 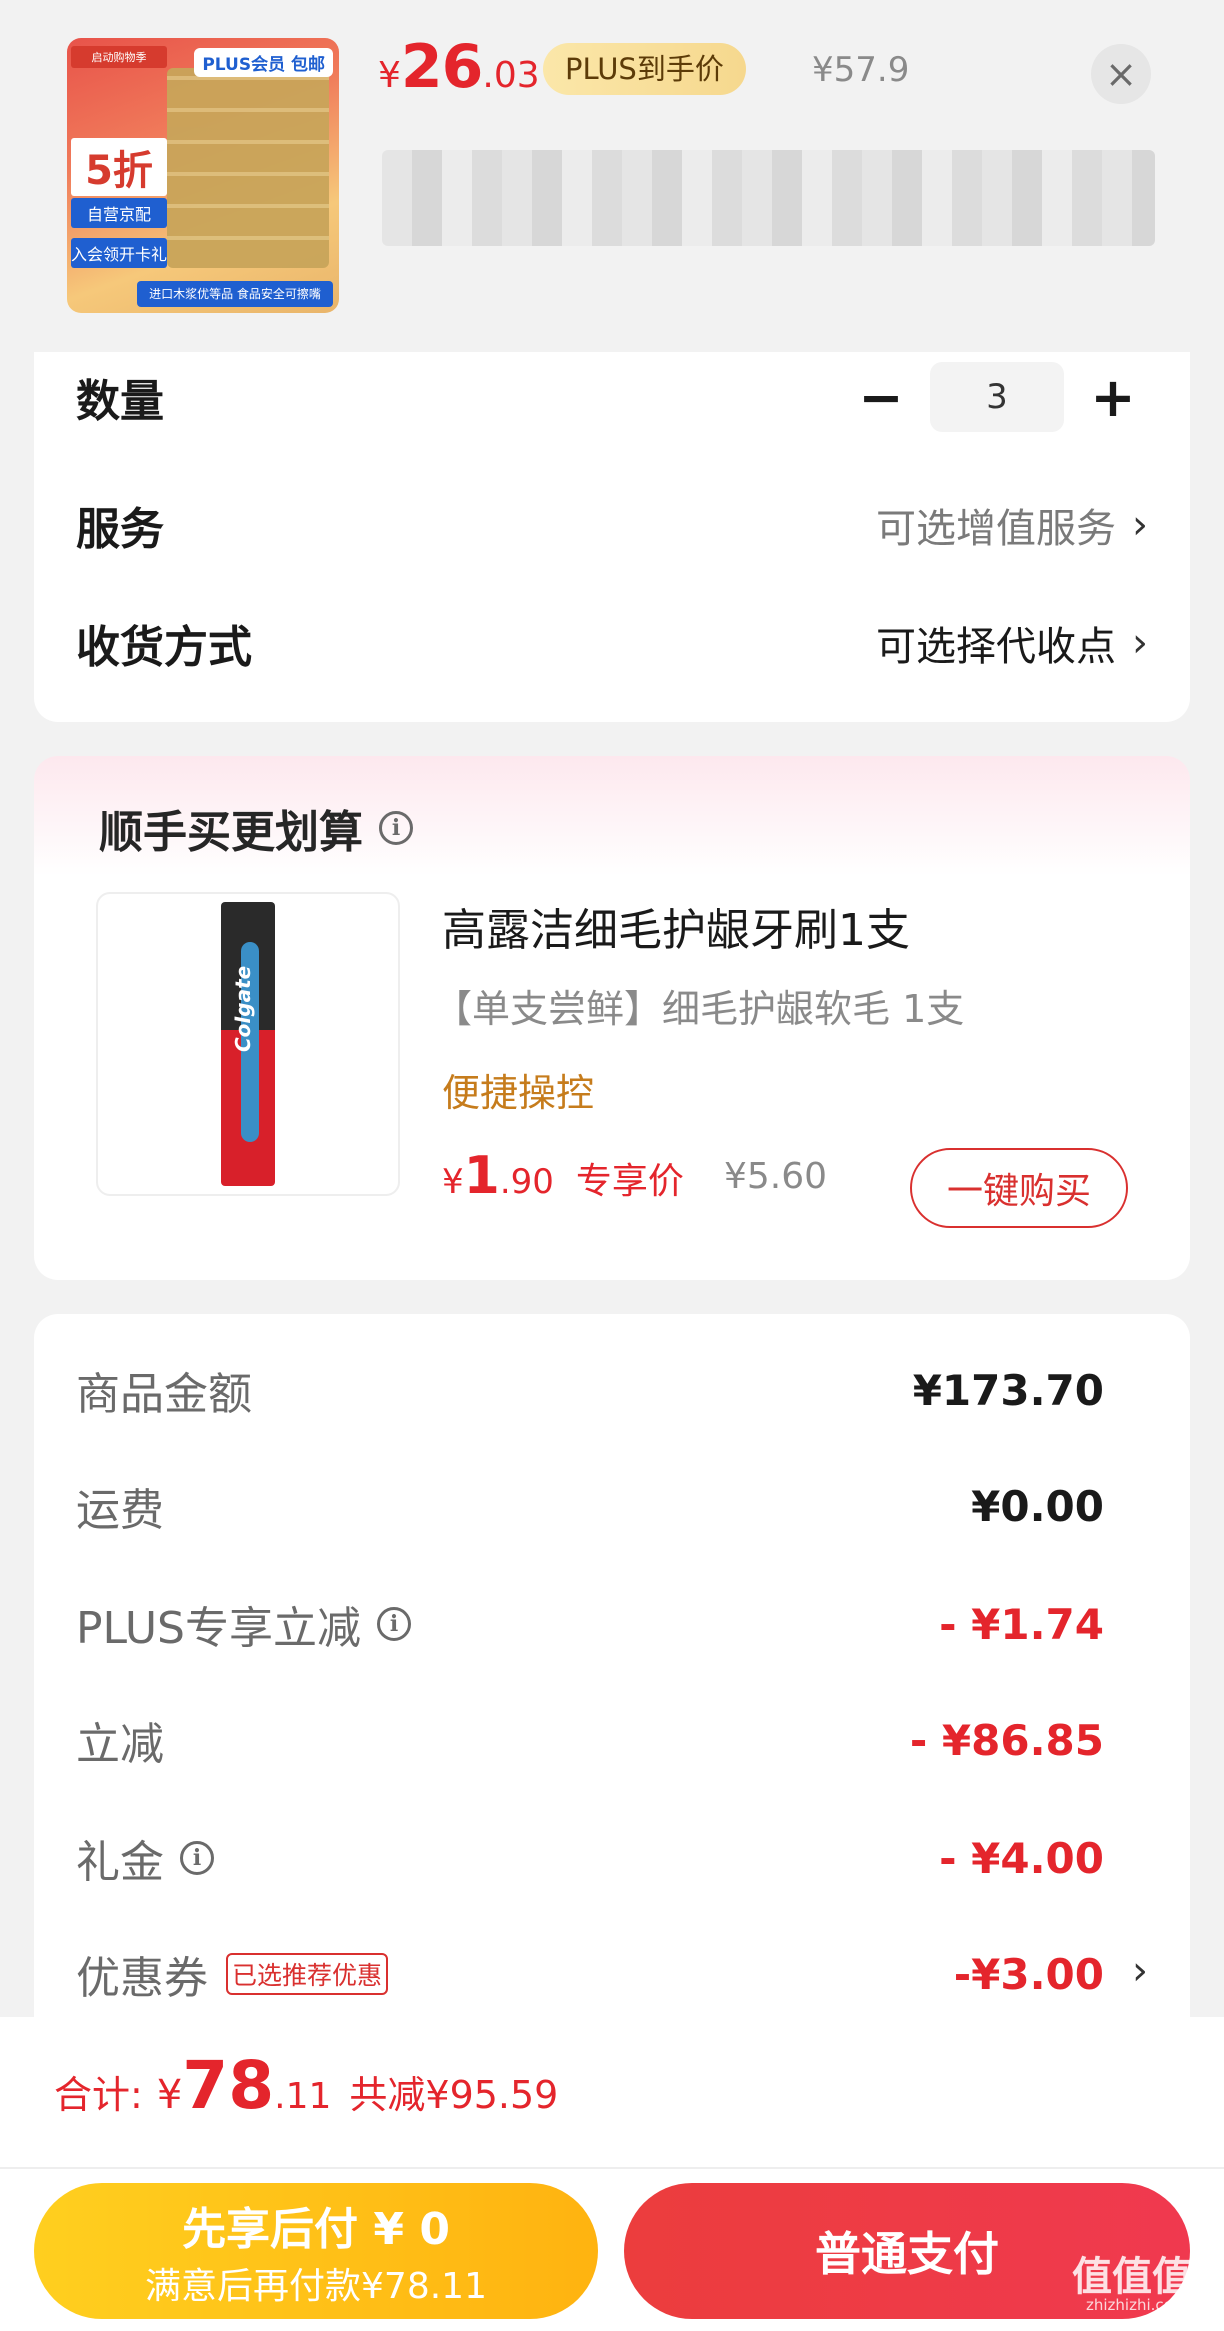 I want to click on toothbrush-graphic: Colgate, so click(x=248, y=1044).